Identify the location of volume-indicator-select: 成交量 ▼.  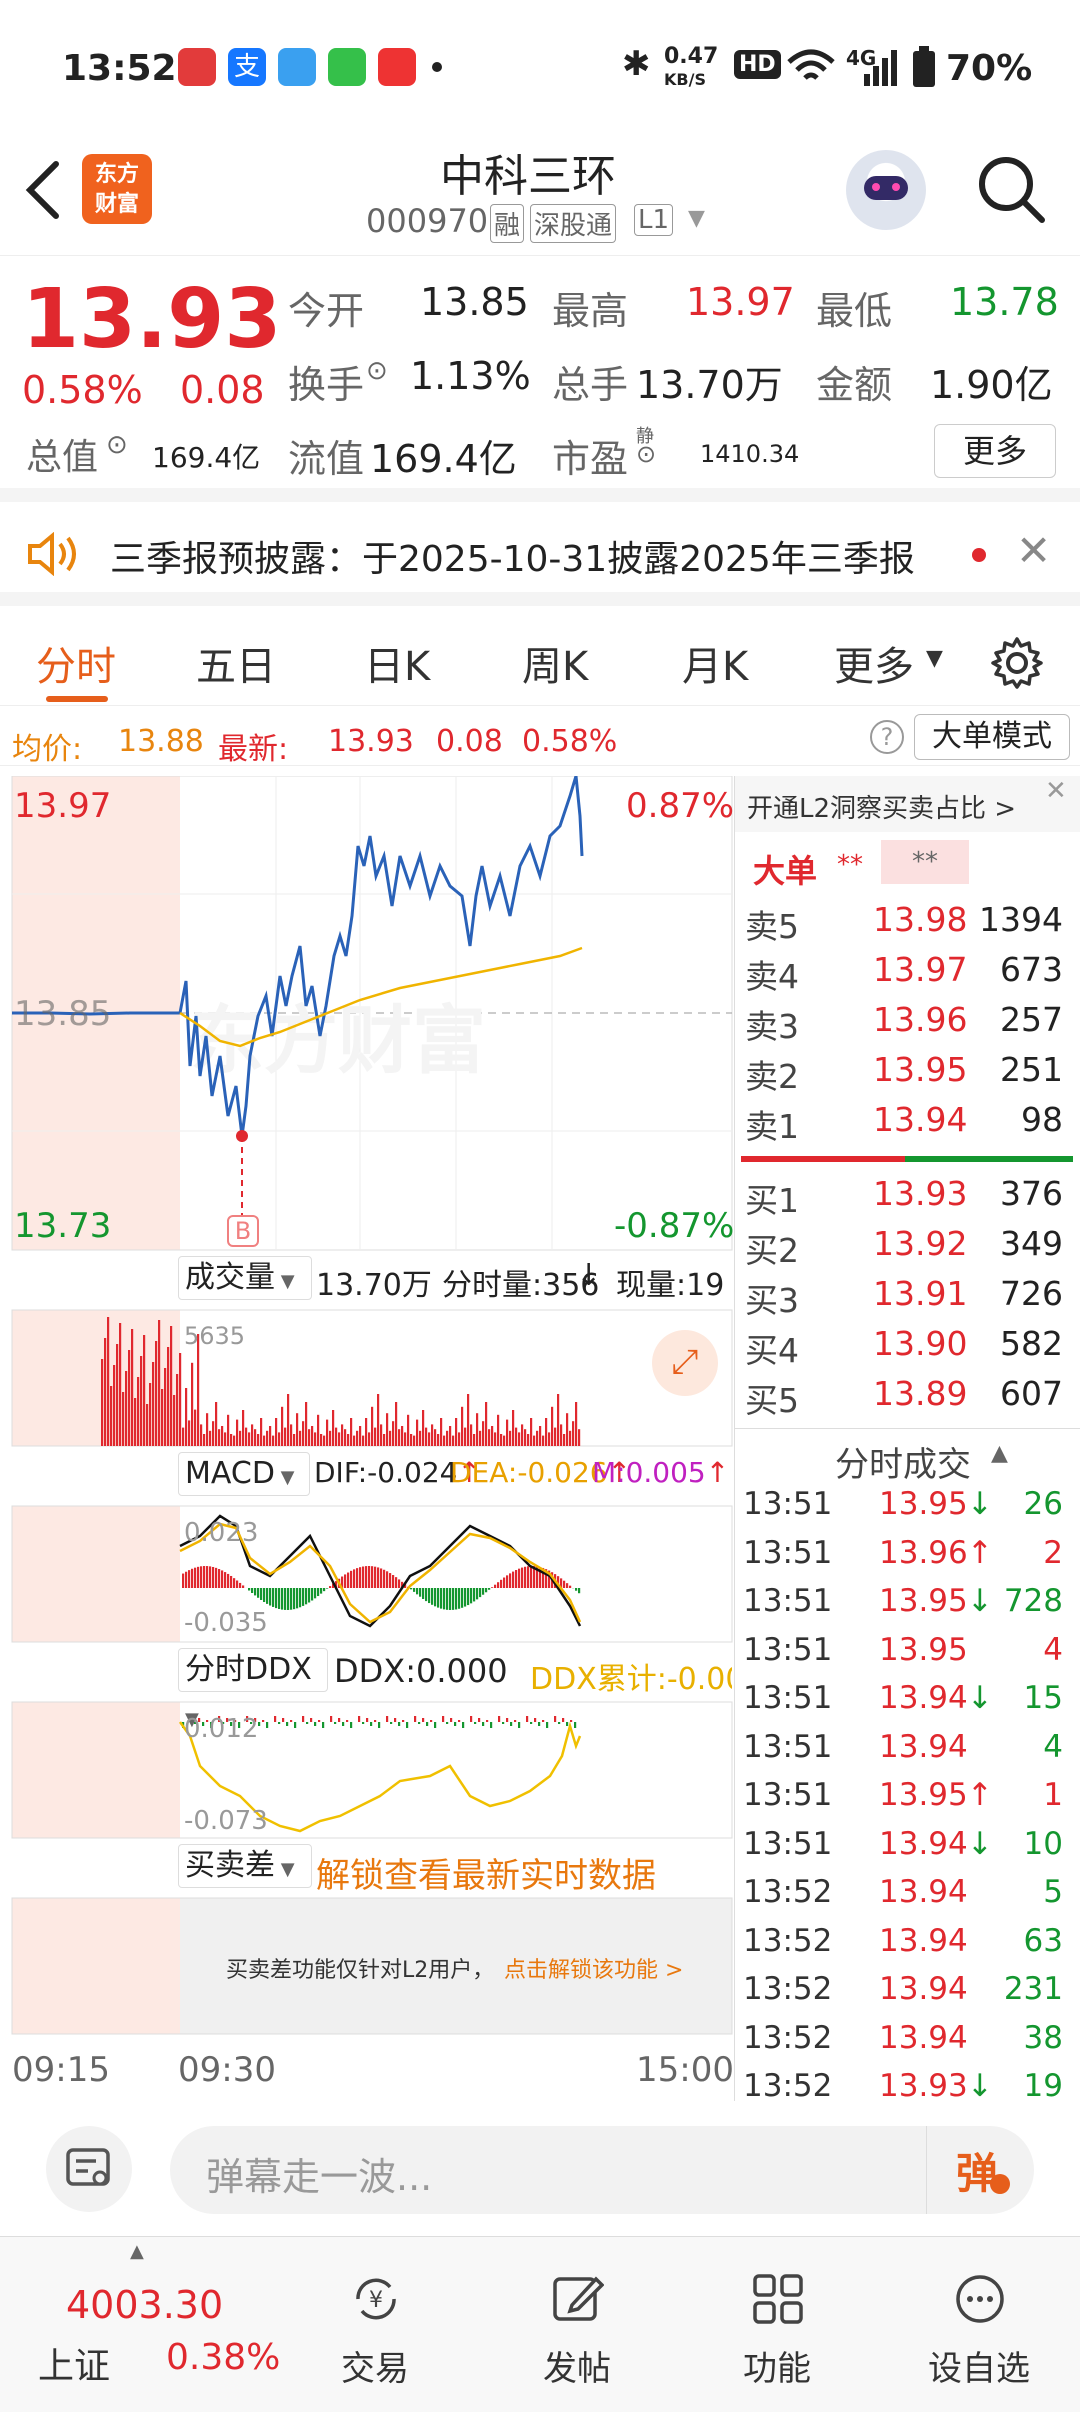
(245, 1278).